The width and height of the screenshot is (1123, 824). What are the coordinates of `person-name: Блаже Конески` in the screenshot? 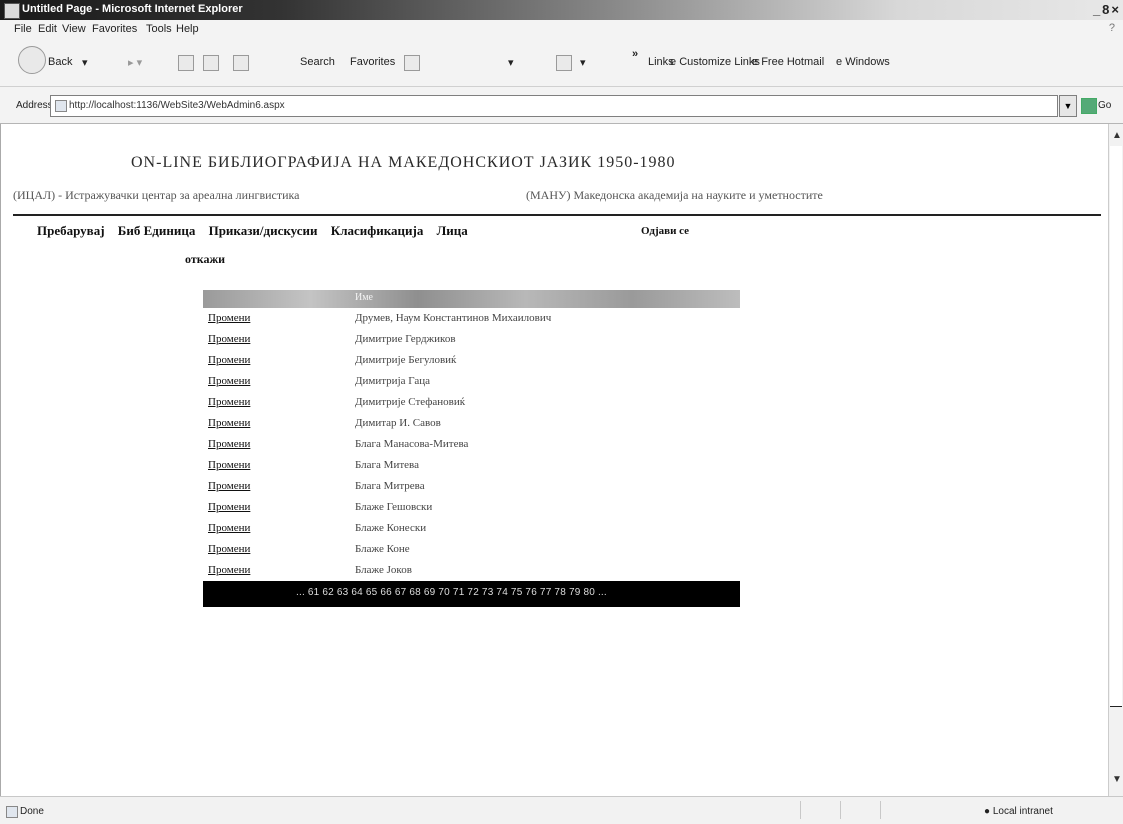 It's located at (391, 528).